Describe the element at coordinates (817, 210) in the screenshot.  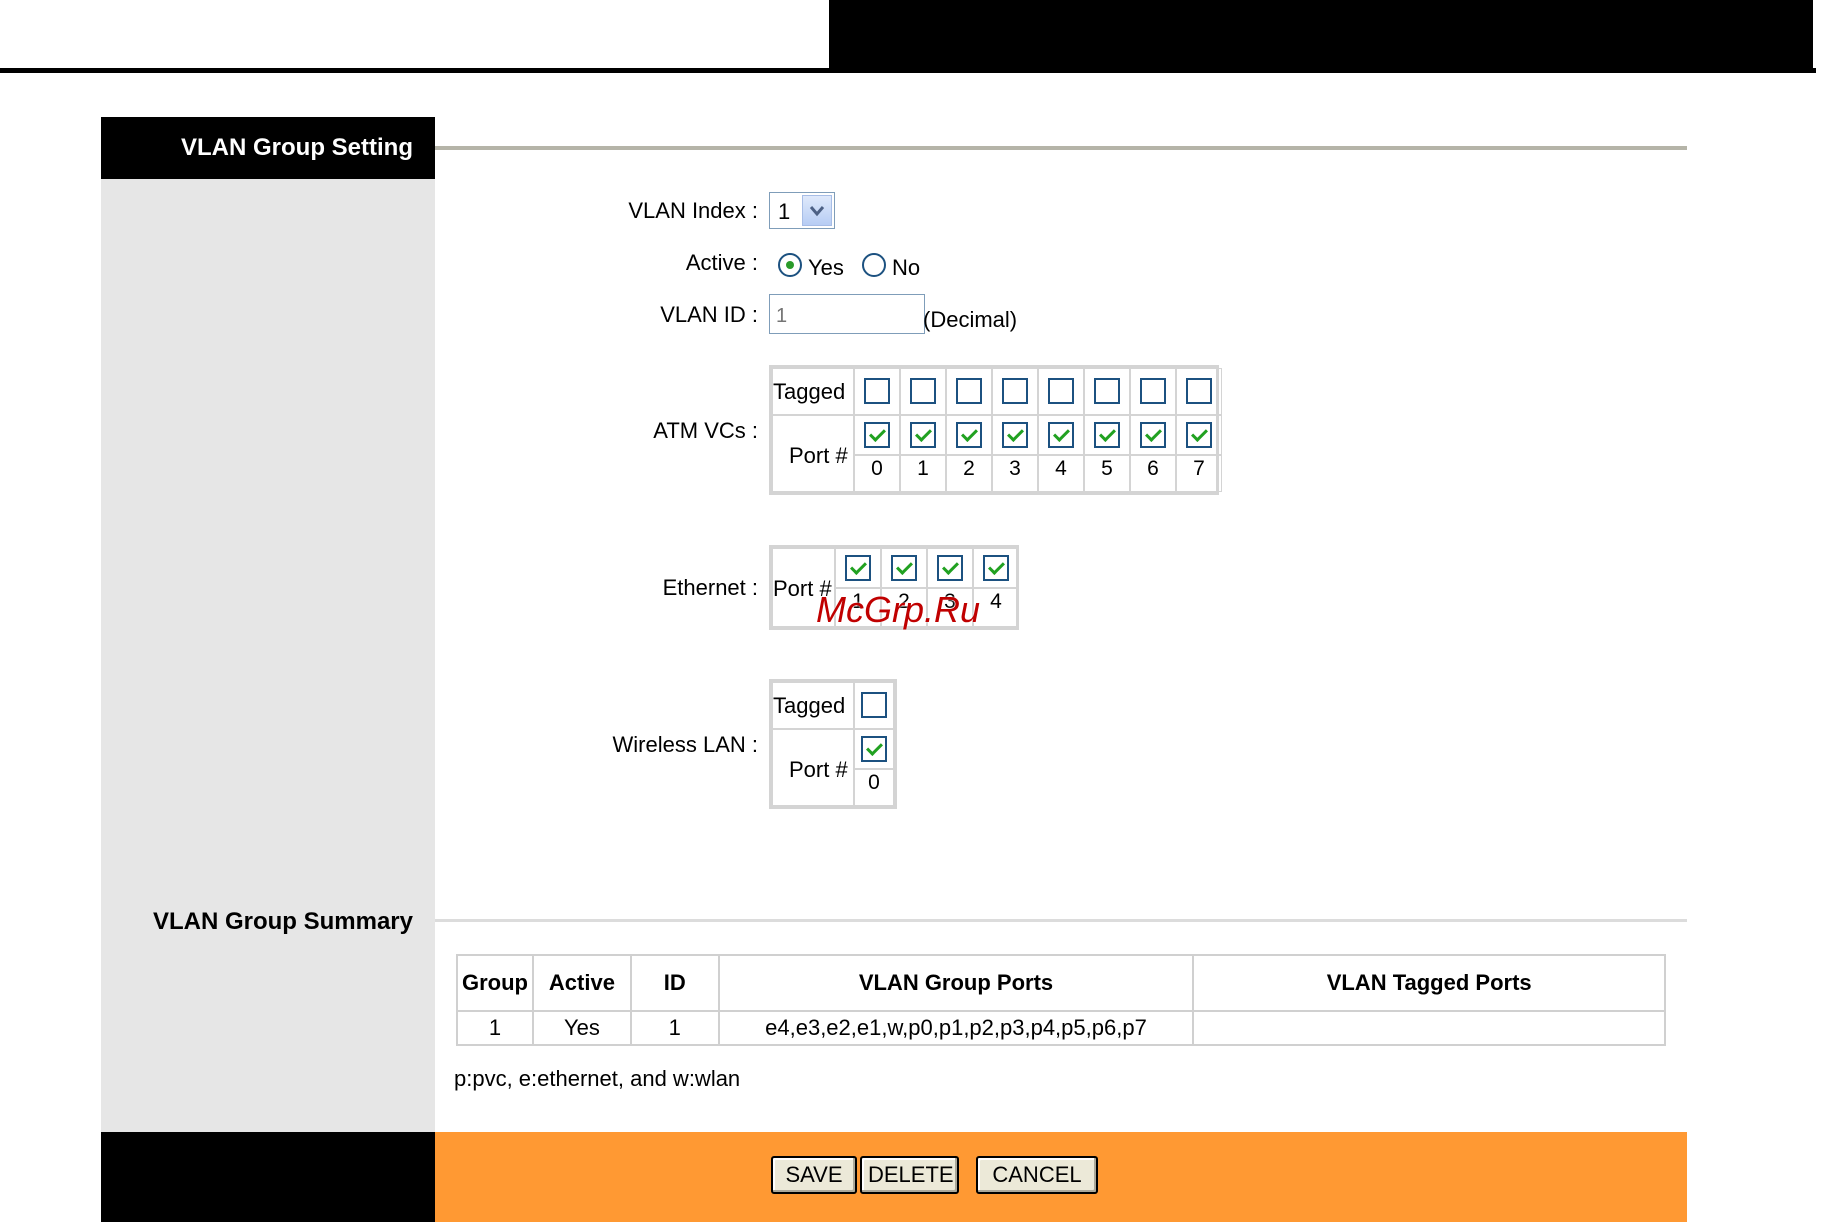
I see `chevron-down-icon` at that location.